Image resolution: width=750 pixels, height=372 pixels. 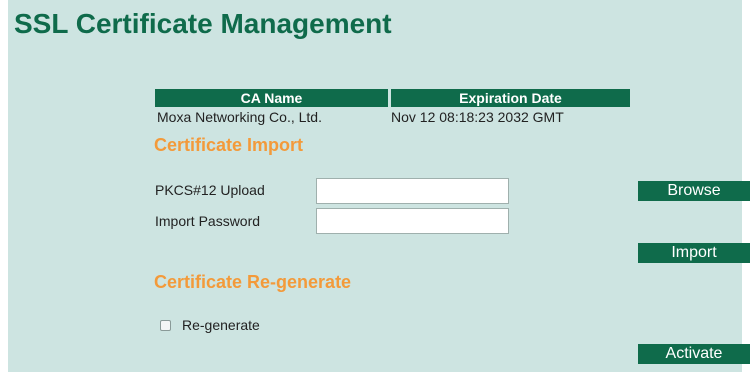 What do you see at coordinates (510, 98) in the screenshot?
I see `column-header-expiration-date: Expiration Date` at bounding box center [510, 98].